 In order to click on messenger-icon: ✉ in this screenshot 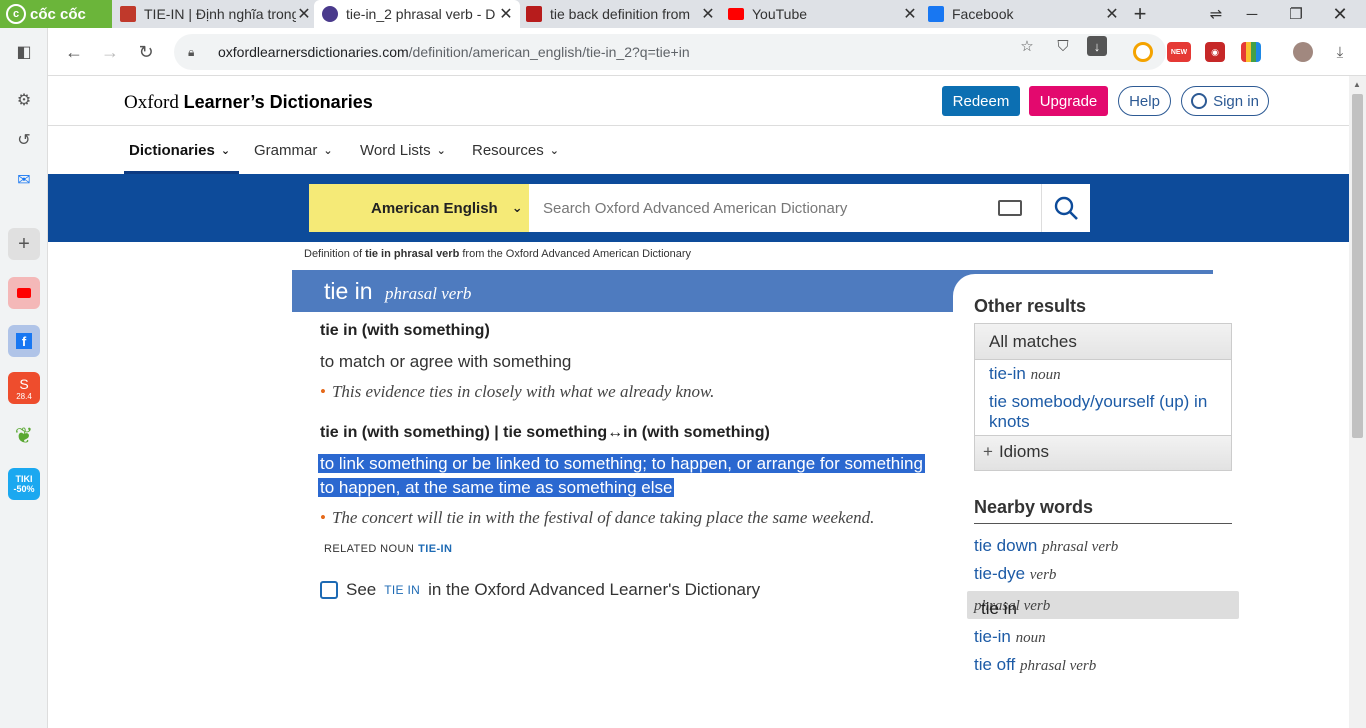, I will do `click(24, 180)`.